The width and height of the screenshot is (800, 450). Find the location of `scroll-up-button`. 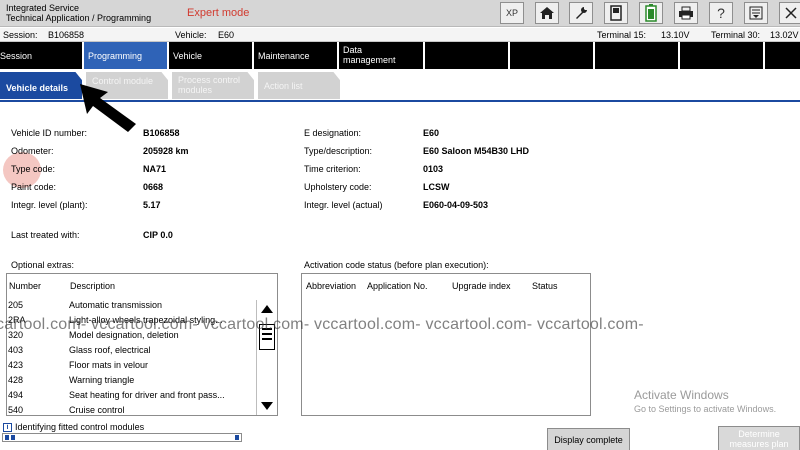

scroll-up-button is located at coordinates (267, 309).